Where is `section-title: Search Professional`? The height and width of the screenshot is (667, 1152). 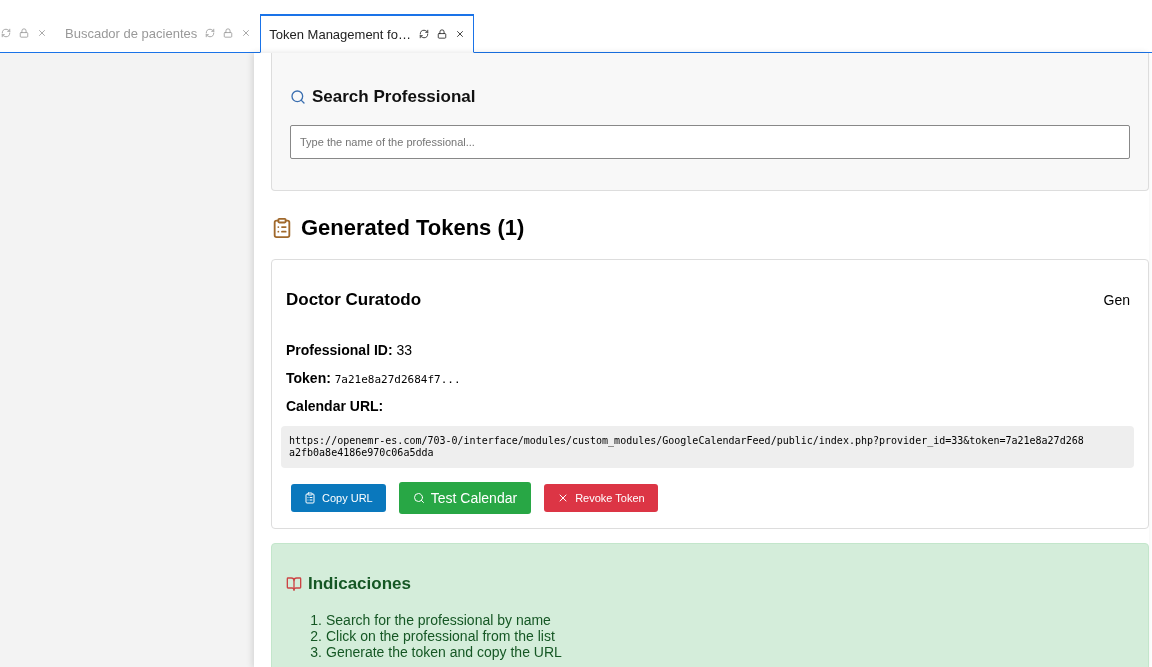
section-title: Search Professional is located at coordinates (710, 97).